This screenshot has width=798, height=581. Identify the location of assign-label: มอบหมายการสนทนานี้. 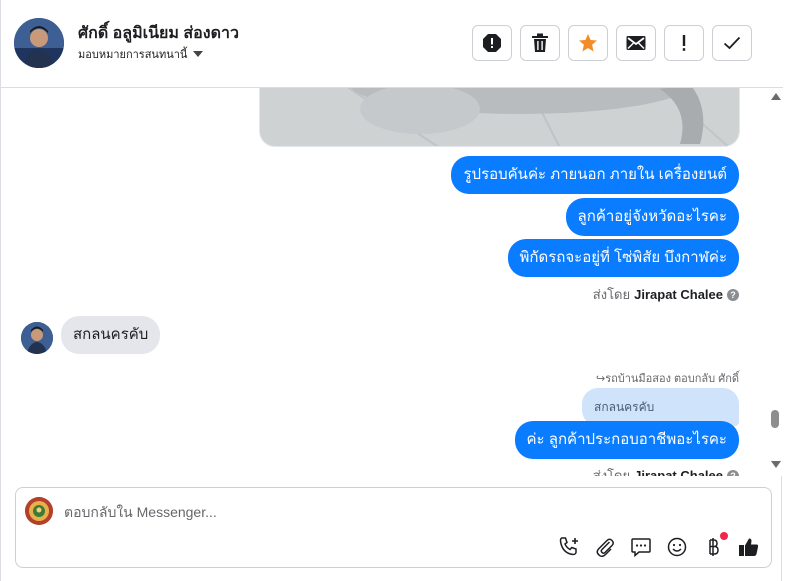
(133, 55).